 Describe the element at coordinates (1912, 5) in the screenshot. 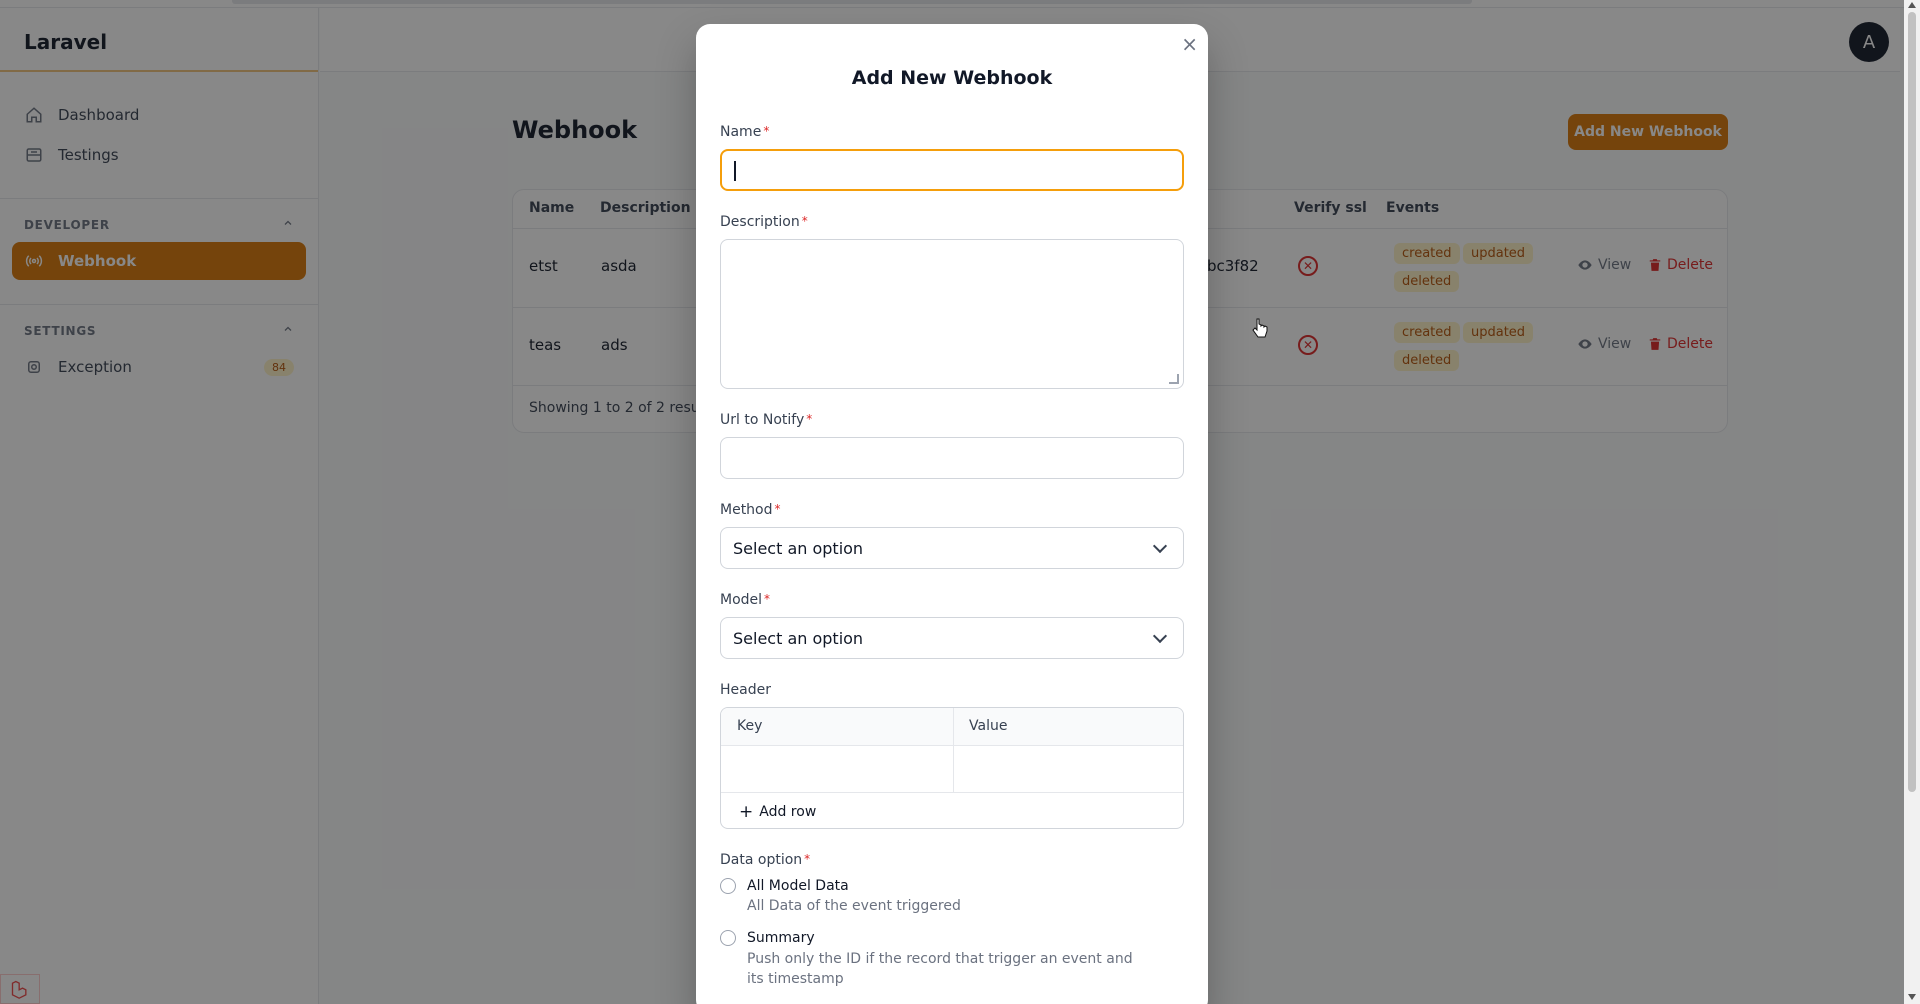

I see `scroll-up-arrow-icon` at that location.